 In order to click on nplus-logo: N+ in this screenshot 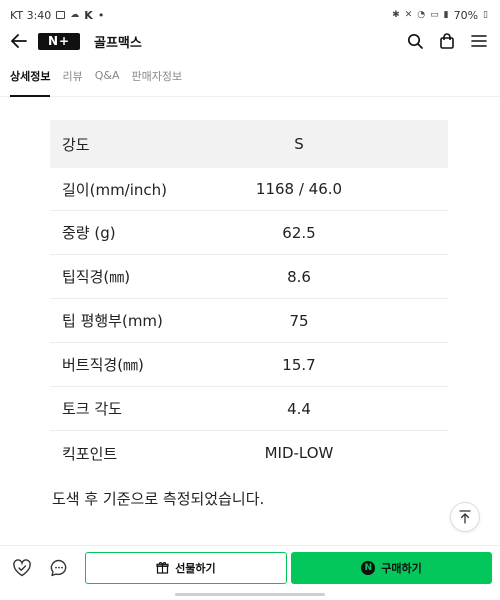, I will do `click(59, 41)`.